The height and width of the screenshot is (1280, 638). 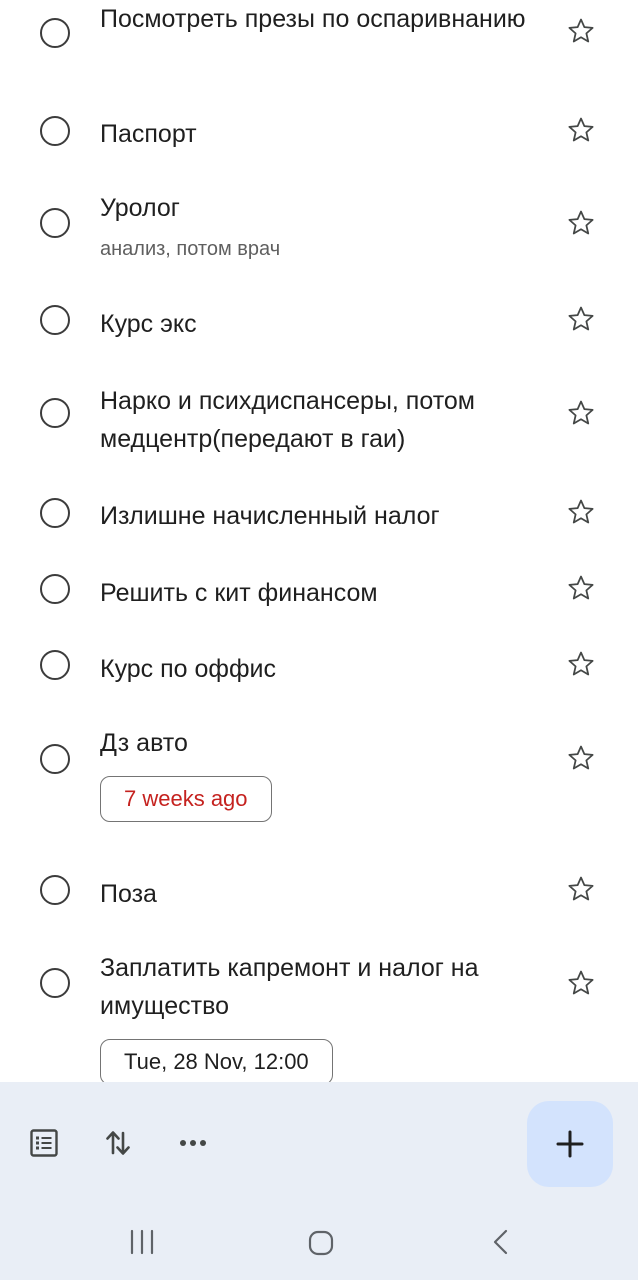 What do you see at coordinates (140, 208) in the screenshot?
I see `task-title: Уролог` at bounding box center [140, 208].